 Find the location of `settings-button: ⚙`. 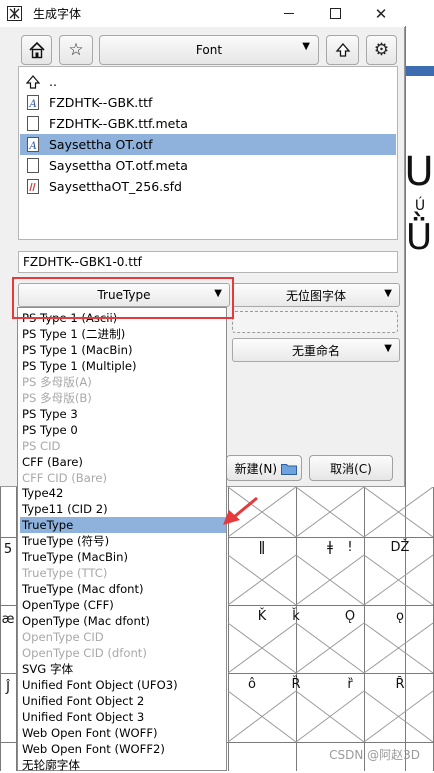

settings-button: ⚙ is located at coordinates (381, 50).